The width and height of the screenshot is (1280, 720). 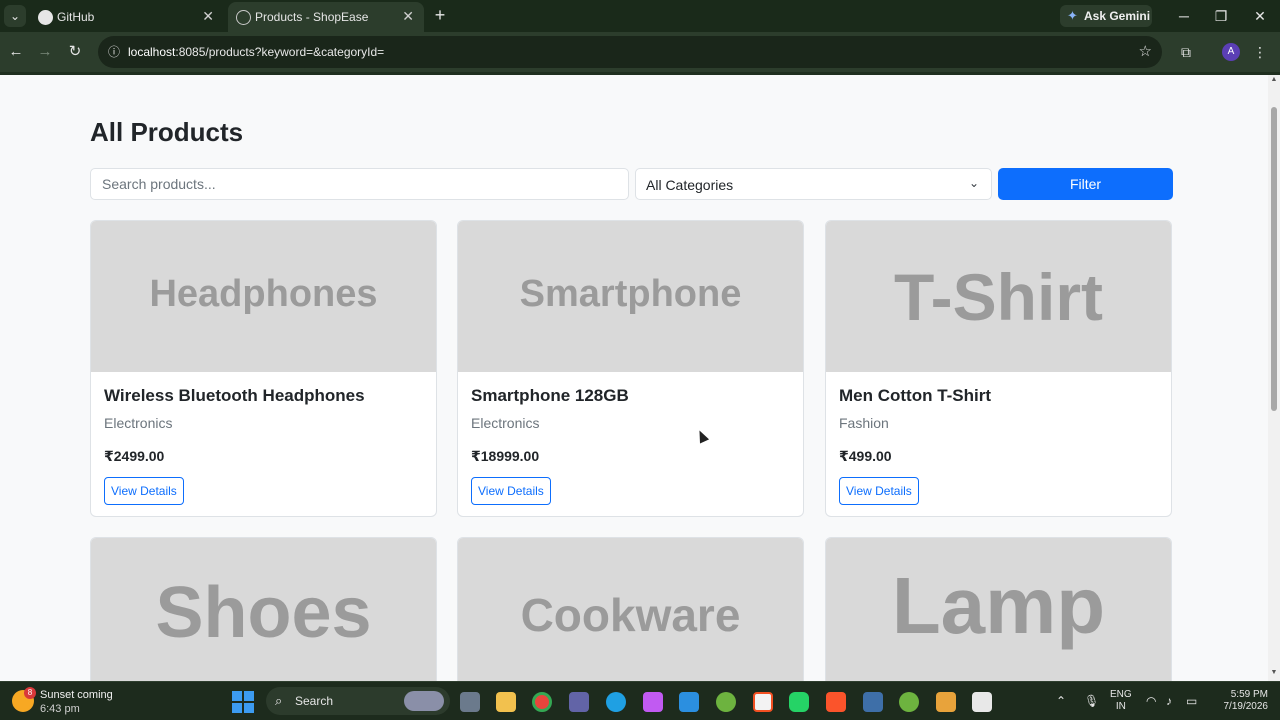 I want to click on page-scrollbar: ▲ ▼, so click(x=1274, y=378).